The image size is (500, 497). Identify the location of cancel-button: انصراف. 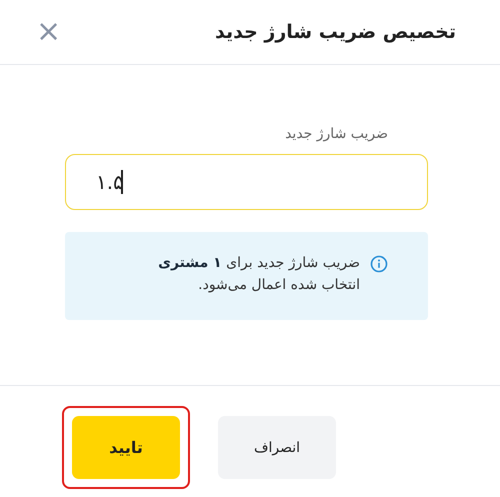
(277, 447).